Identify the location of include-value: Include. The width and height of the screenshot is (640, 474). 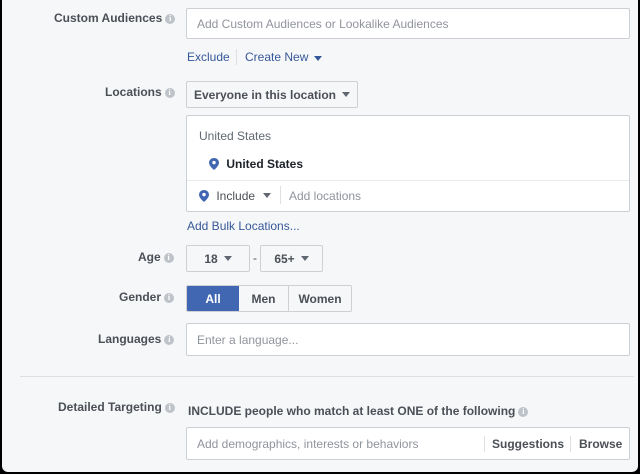
(236, 195).